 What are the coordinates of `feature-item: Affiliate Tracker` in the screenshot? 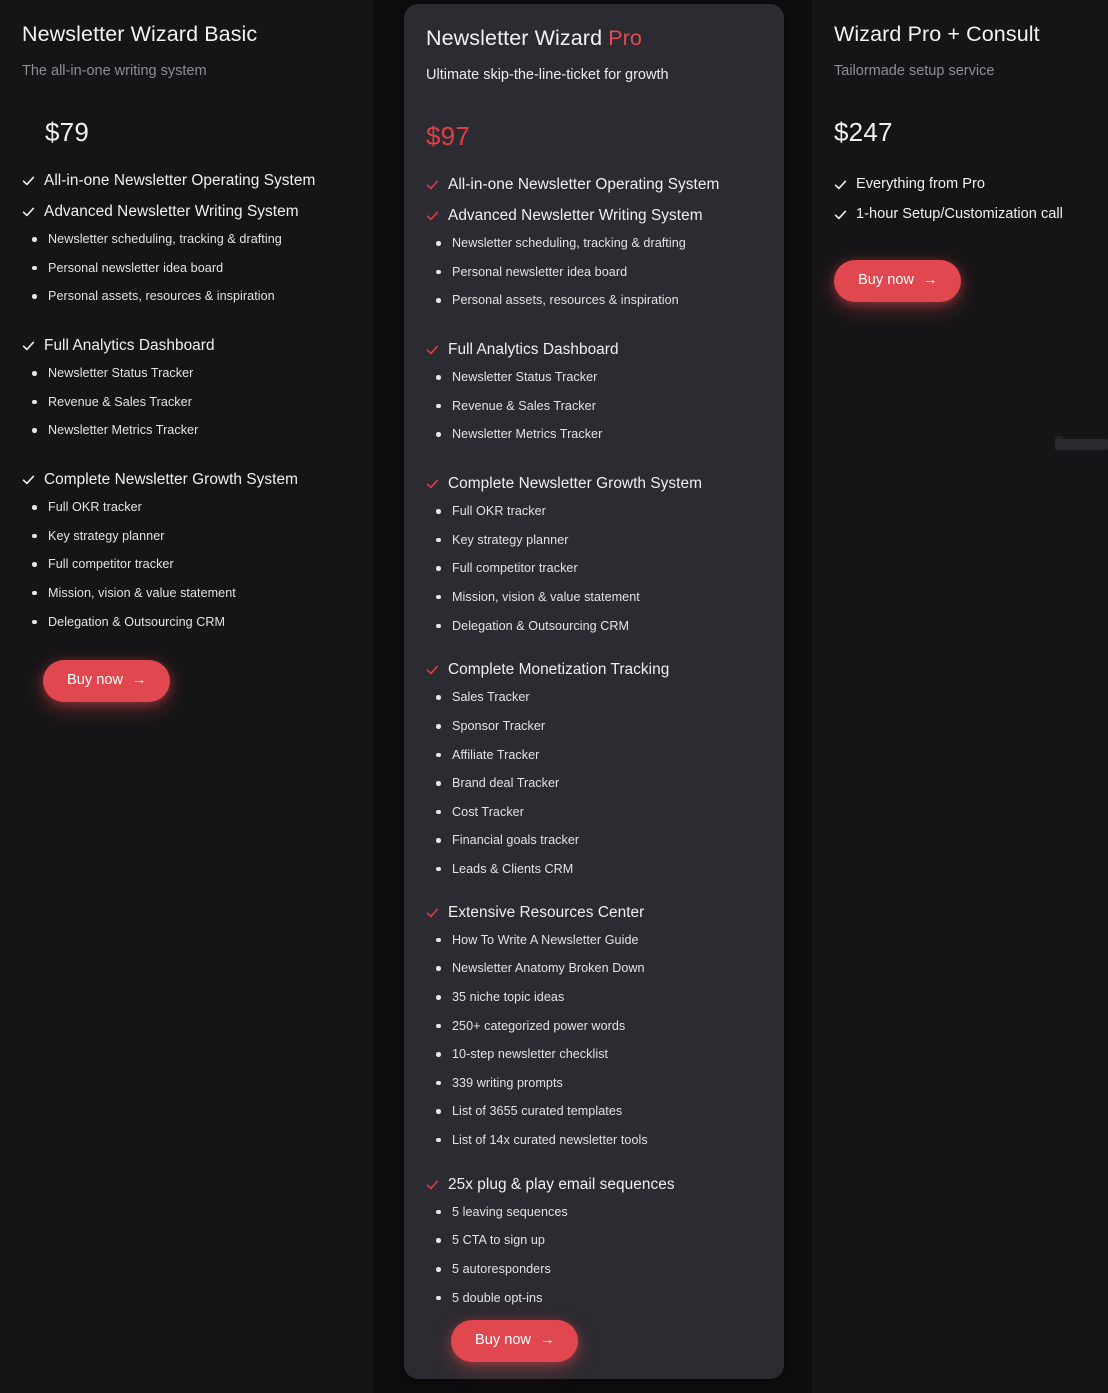 It's located at (594, 755).